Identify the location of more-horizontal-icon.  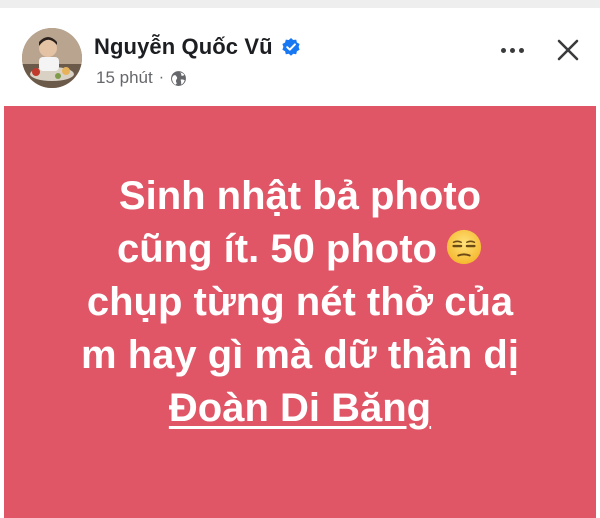
(503, 50).